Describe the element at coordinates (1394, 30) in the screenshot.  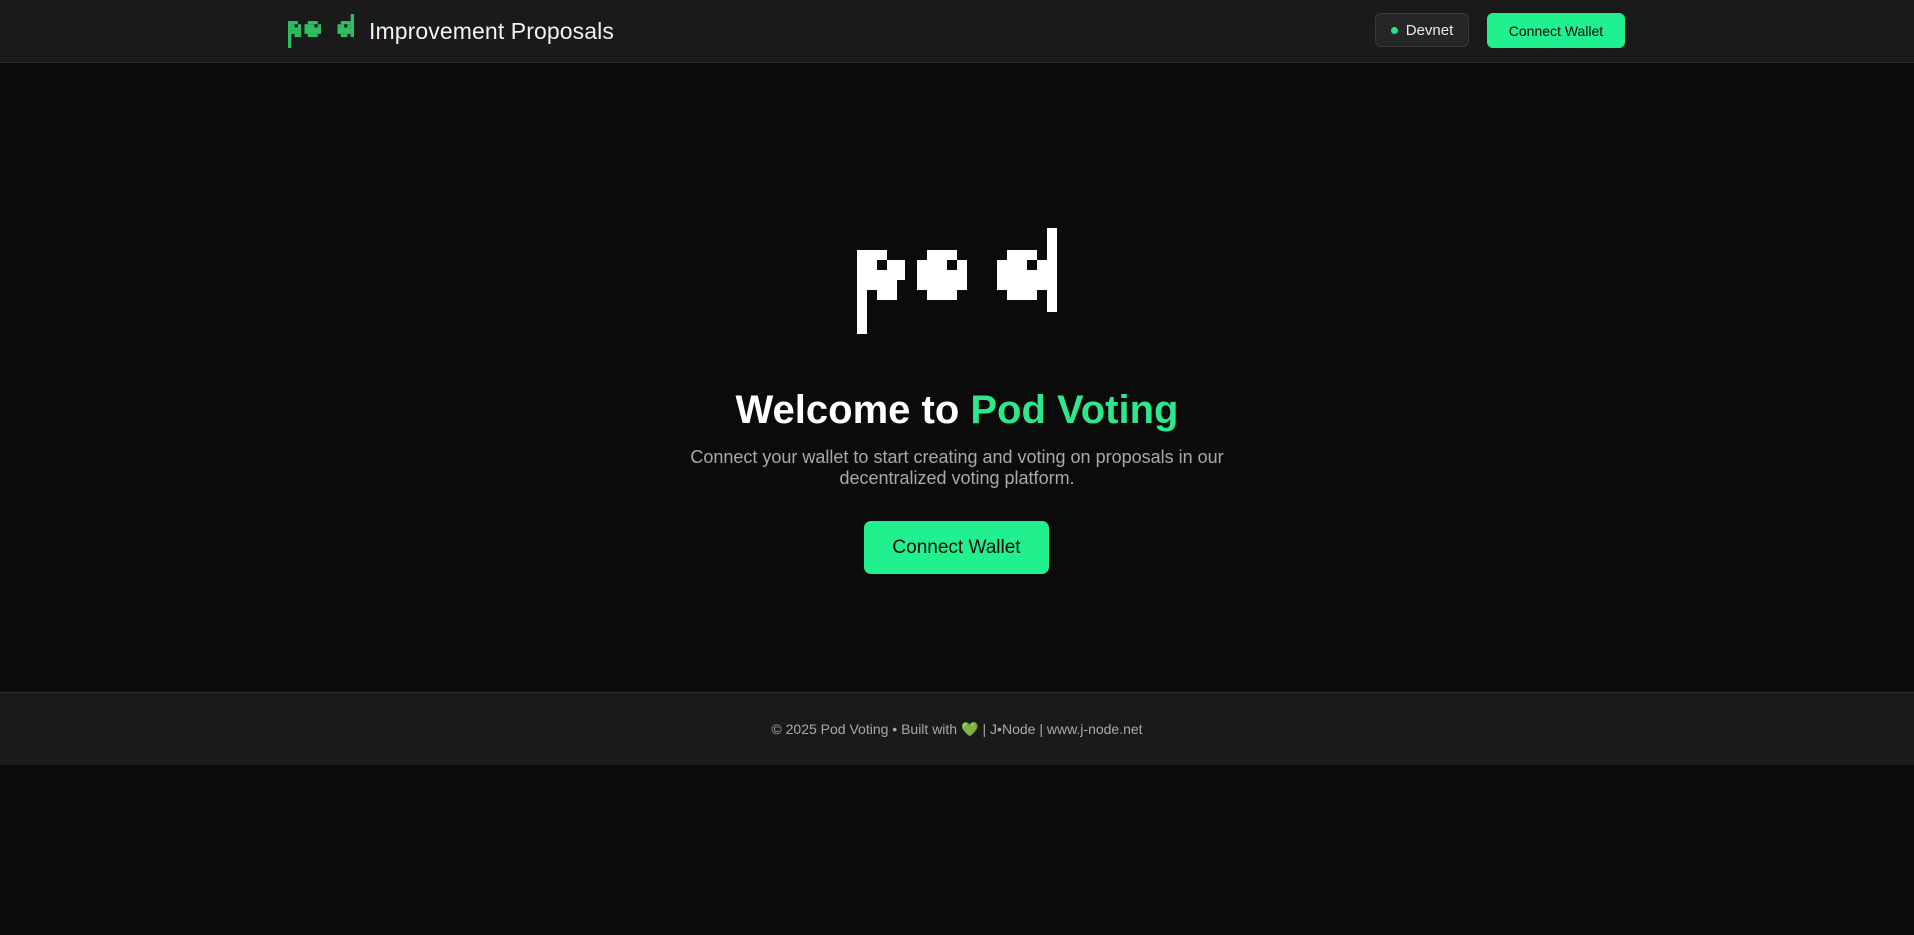
I see `status-dot-icon` at that location.